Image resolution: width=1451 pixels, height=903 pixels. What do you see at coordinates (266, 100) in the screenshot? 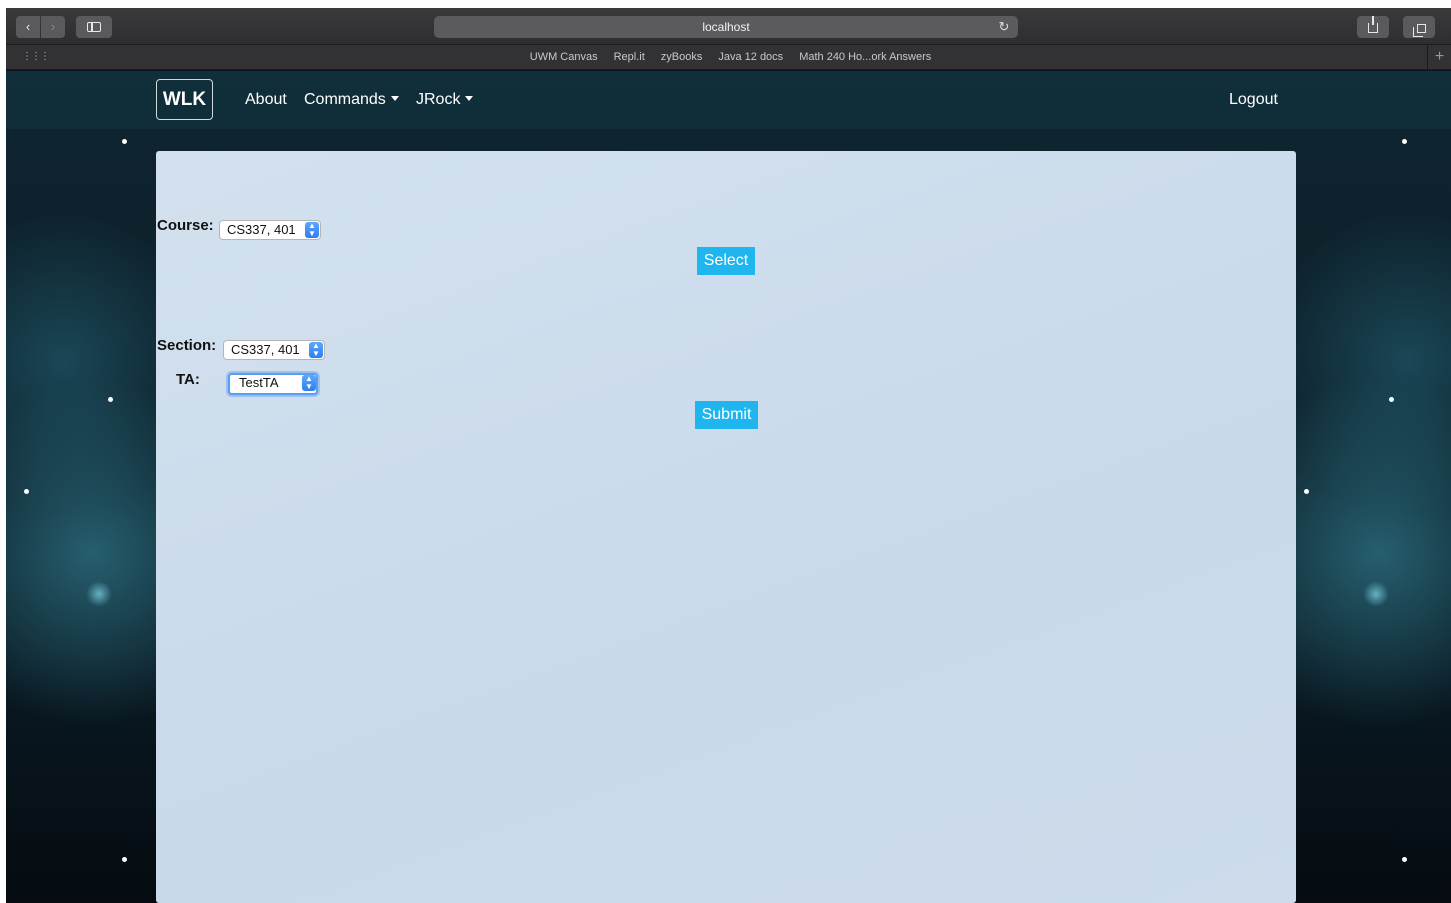
I see `nav-about-link: About` at bounding box center [266, 100].